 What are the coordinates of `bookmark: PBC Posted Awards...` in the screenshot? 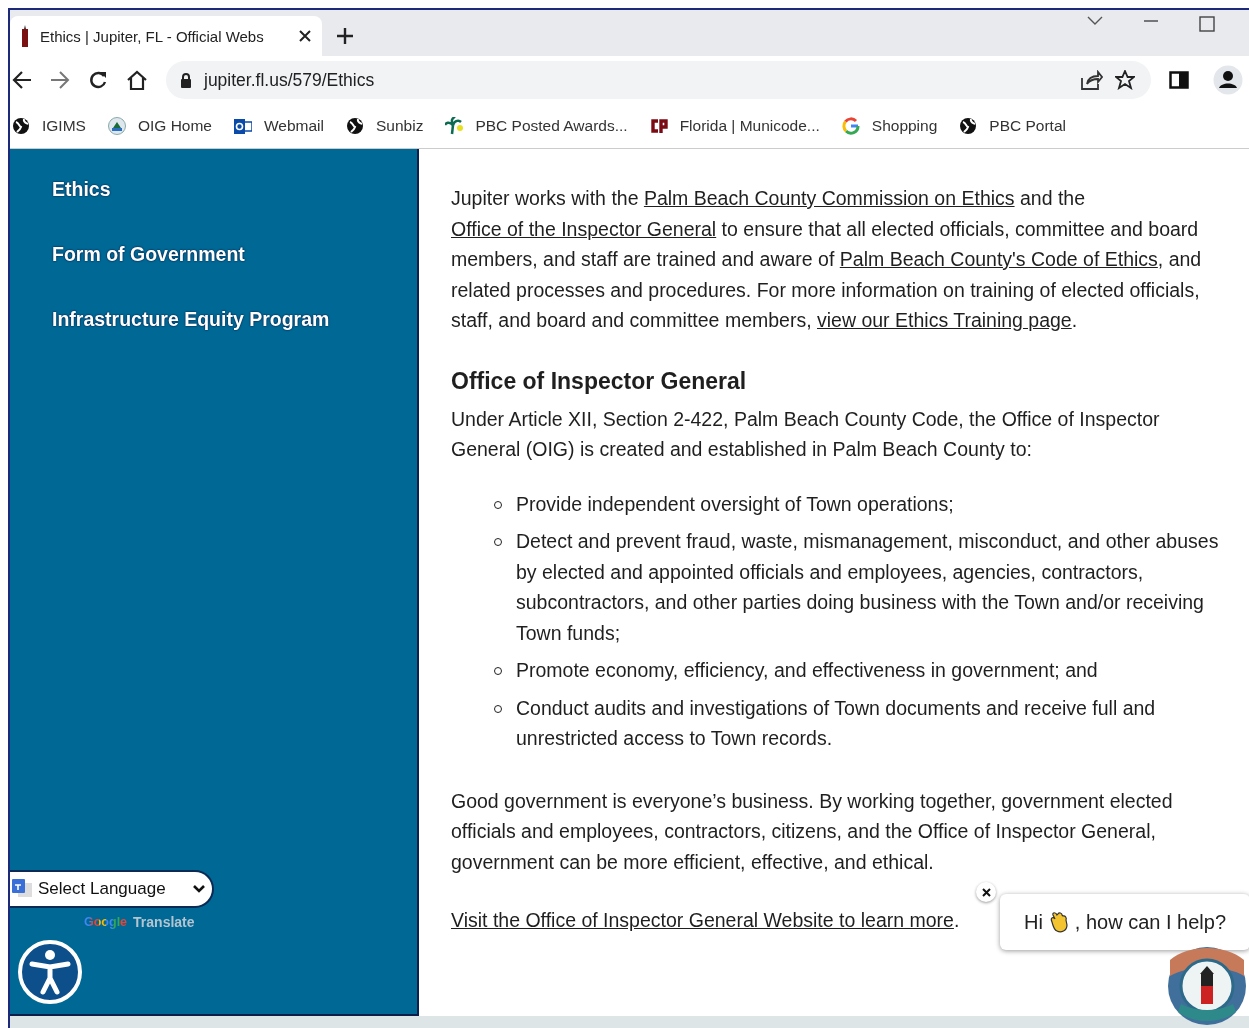 It's located at (536, 126).